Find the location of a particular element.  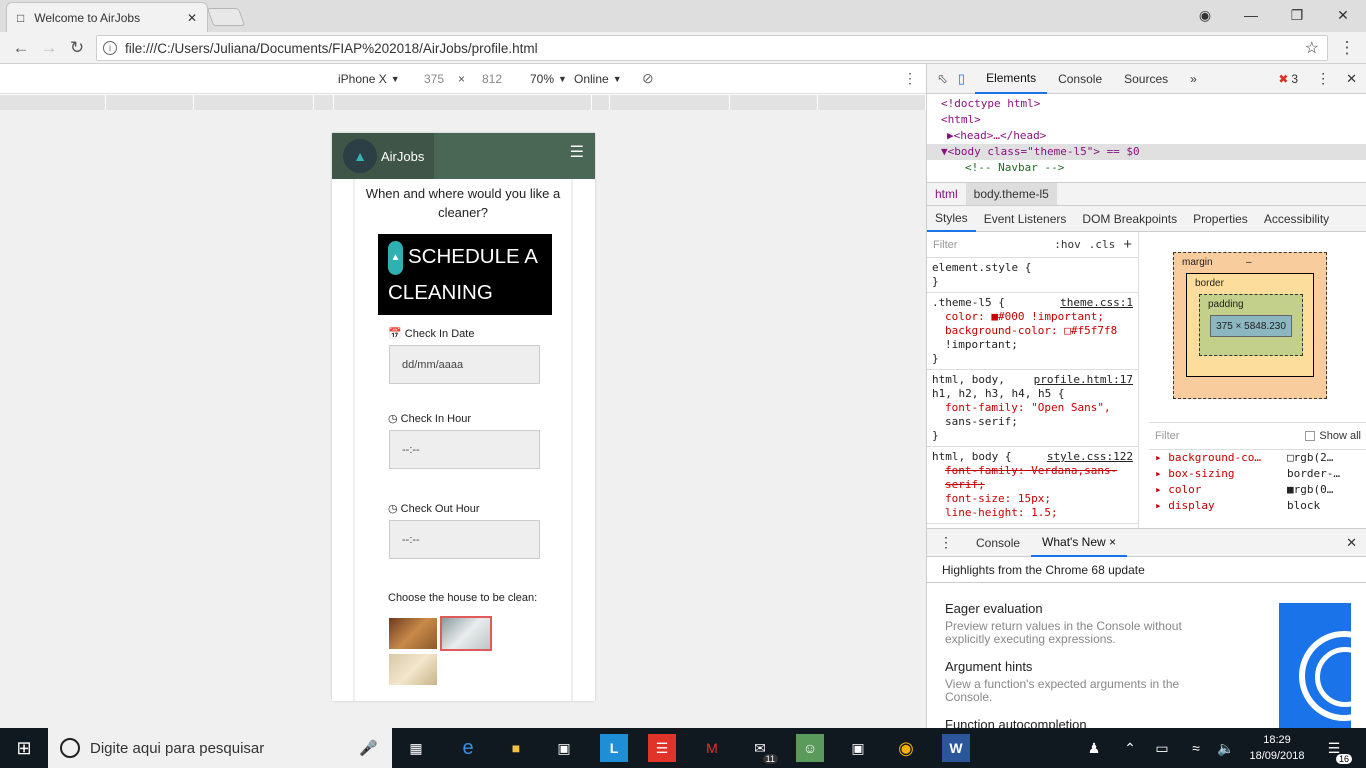

dom-line: ▶<head>…</head> is located at coordinates (1153, 136).